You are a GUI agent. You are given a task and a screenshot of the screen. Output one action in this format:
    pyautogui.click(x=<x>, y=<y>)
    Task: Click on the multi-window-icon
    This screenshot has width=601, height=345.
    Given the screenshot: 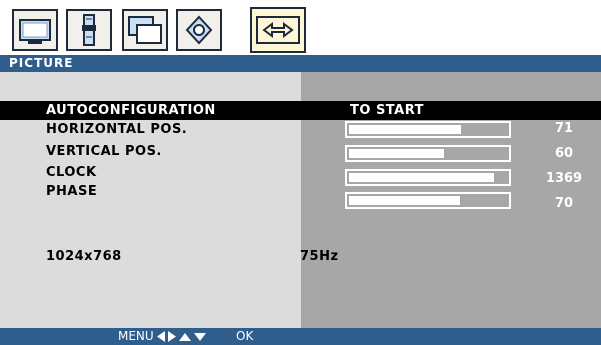 What is the action you would take?
    pyautogui.click(x=145, y=30)
    